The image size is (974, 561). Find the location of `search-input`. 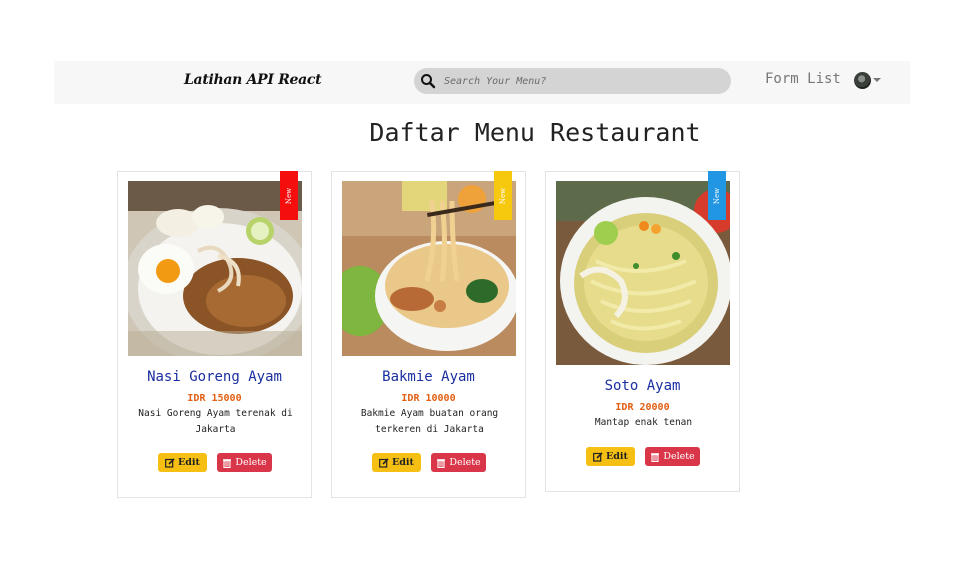

search-input is located at coordinates (579, 81).